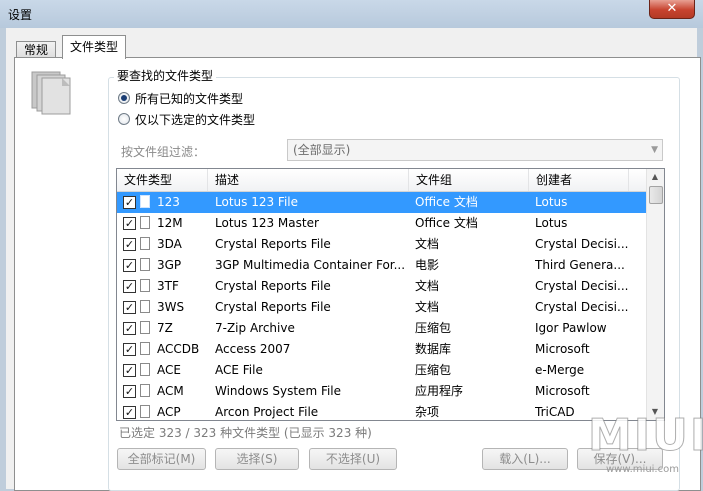  I want to click on radio-selected-types, so click(124, 119).